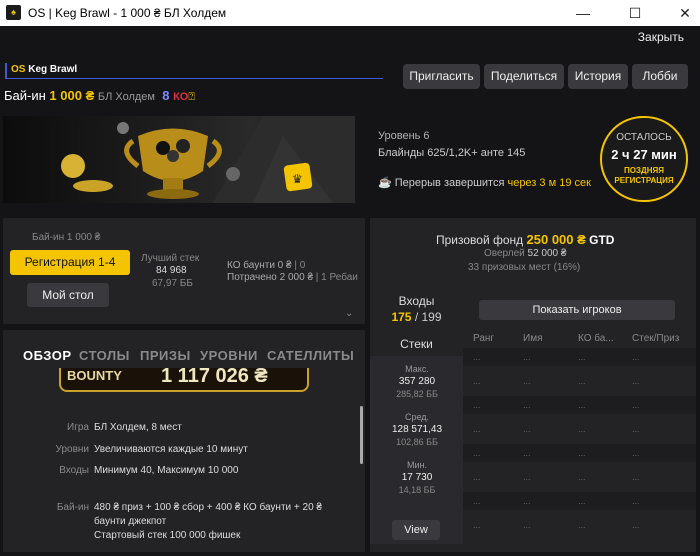 The height and width of the screenshot is (556, 700). I want to click on detail-value: Увеличиваются каждые 10 минут, so click(171, 449).